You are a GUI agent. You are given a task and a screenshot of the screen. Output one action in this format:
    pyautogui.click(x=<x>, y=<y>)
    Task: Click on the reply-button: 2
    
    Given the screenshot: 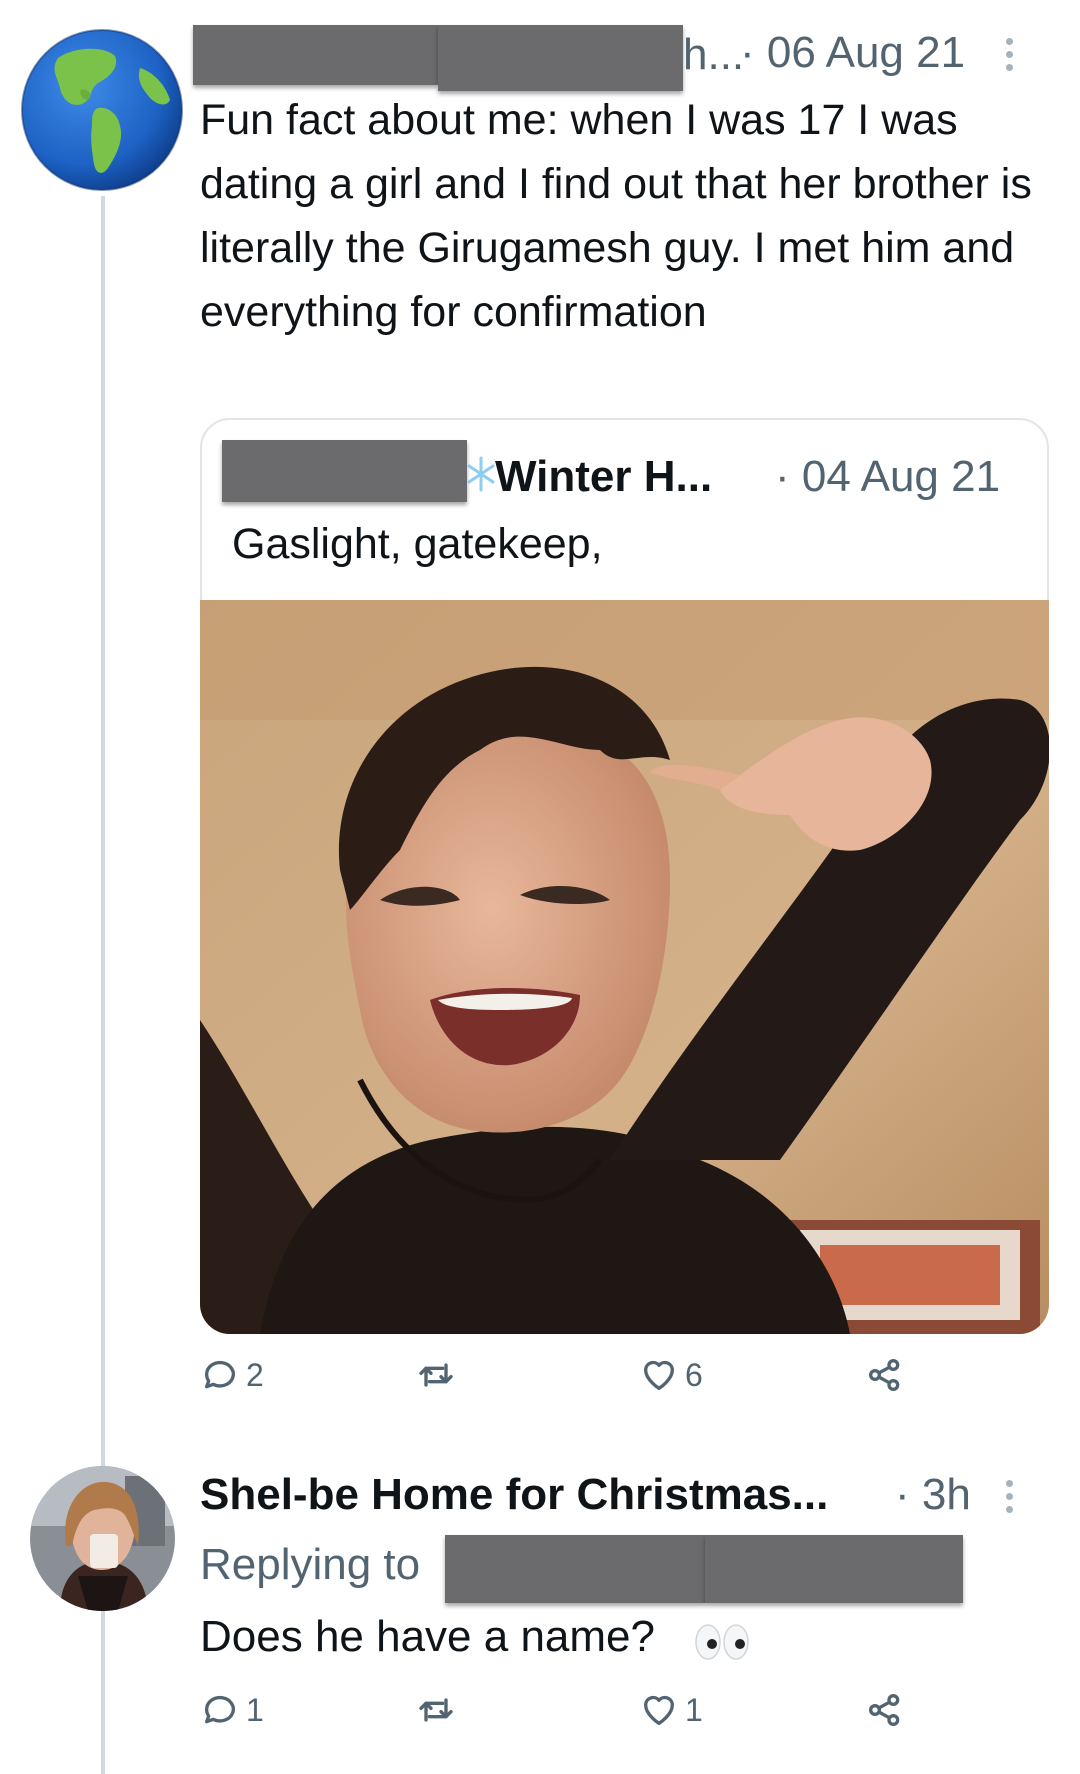 What is the action you would take?
    pyautogui.click(x=232, y=1375)
    